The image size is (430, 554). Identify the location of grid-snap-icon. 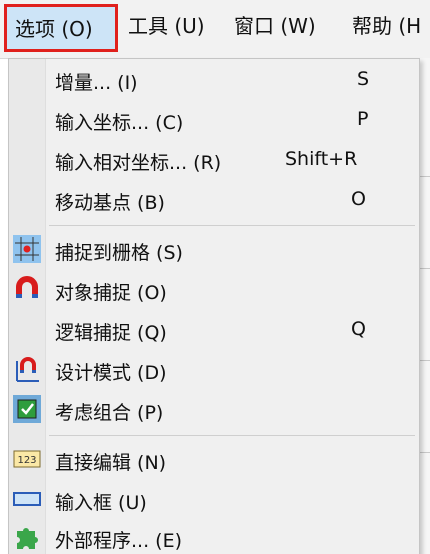
(27, 249).